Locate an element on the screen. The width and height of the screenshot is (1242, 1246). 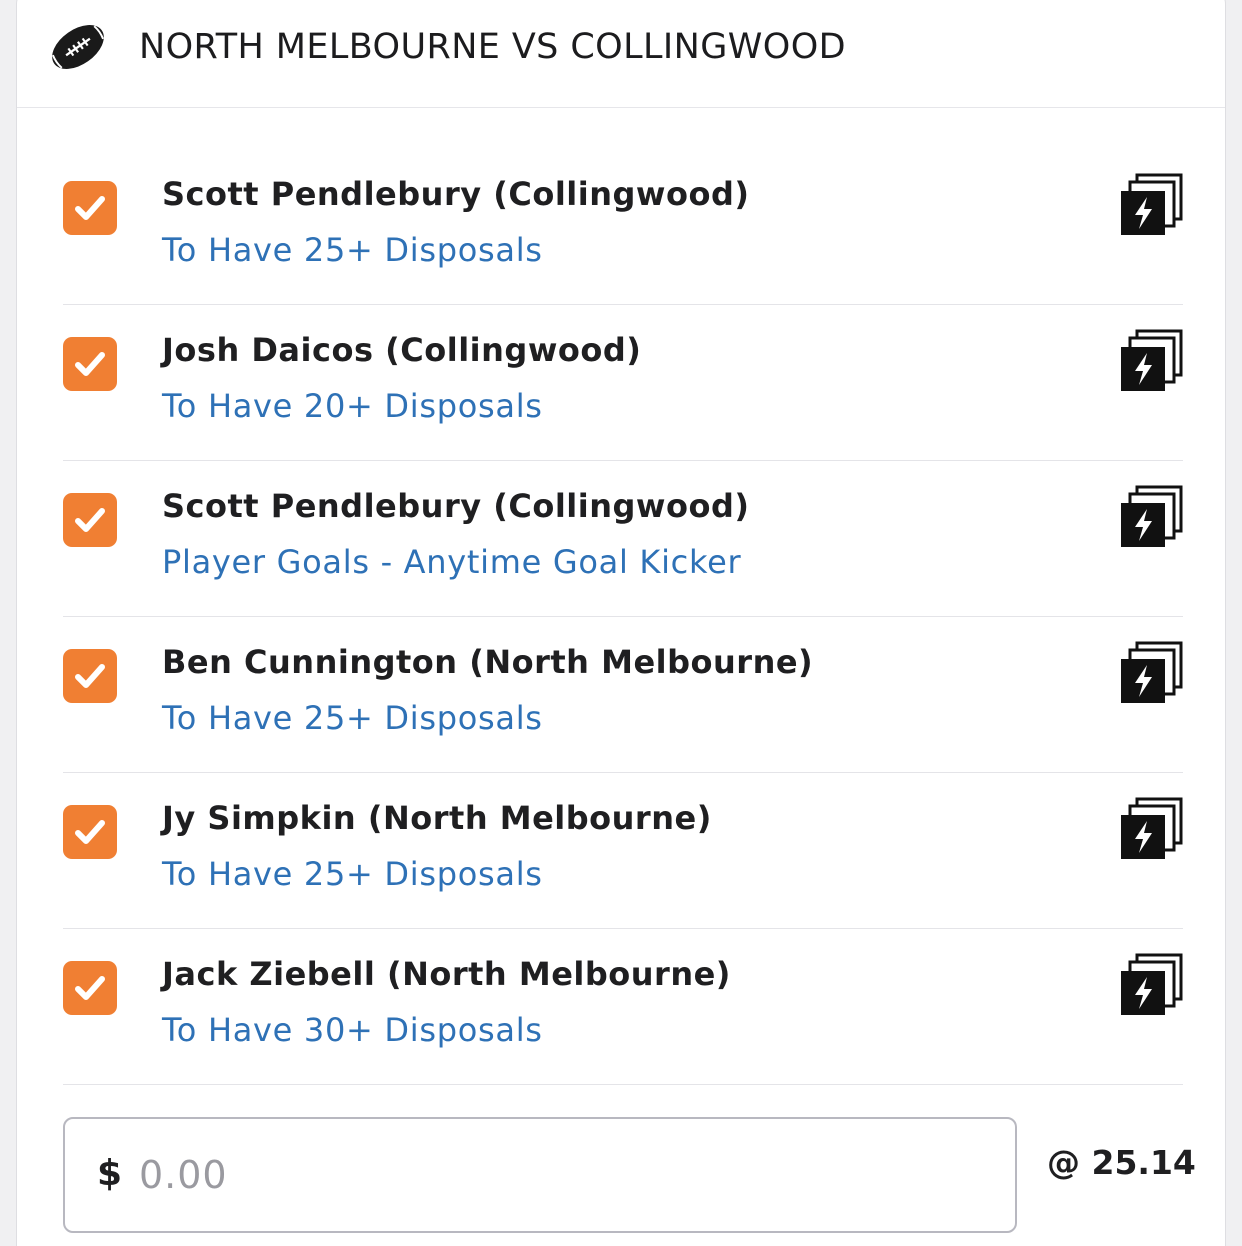
football-icon is located at coordinates (78, 47).